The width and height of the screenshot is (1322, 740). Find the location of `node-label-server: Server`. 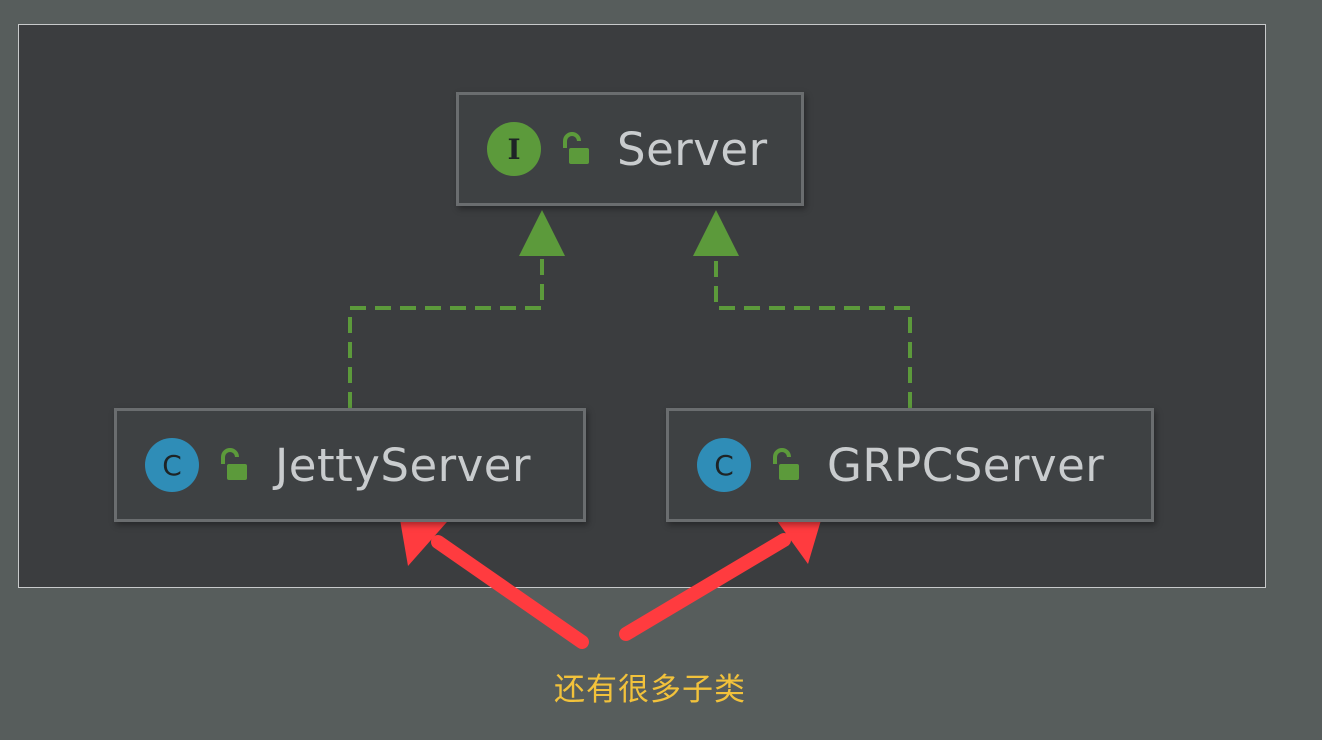

node-label-server: Server is located at coordinates (692, 149).